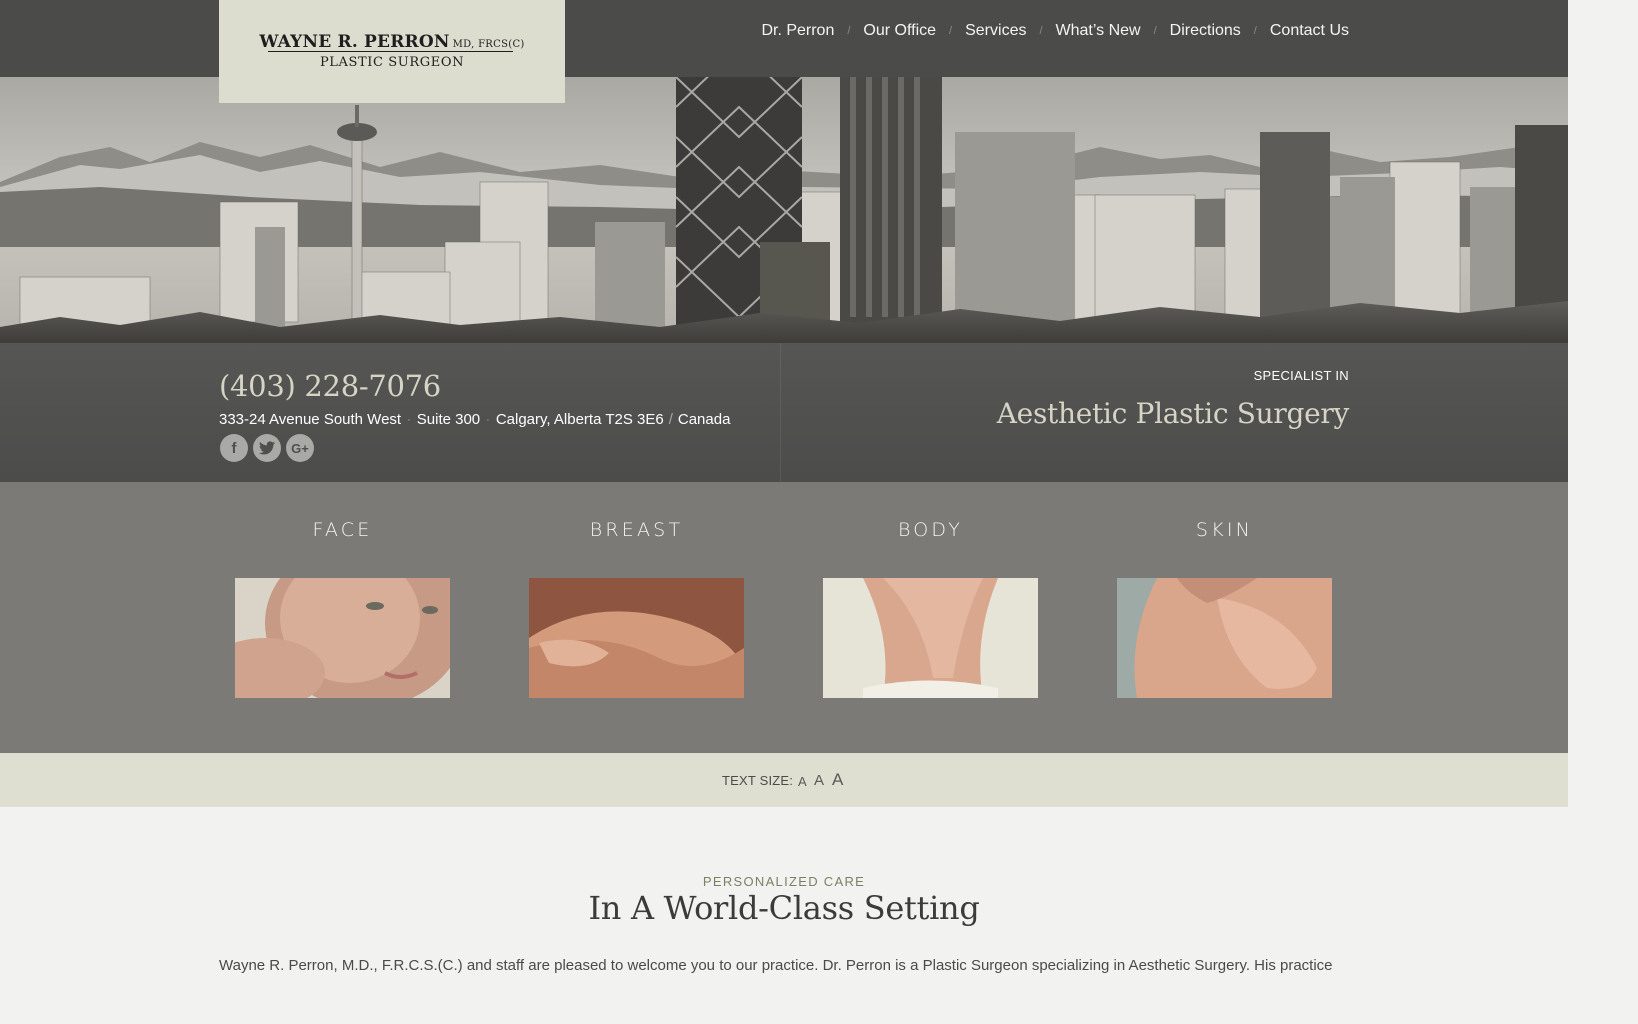 The height and width of the screenshot is (1024, 1638). I want to click on nav-dr-perron: Dr. Perron, so click(797, 31).